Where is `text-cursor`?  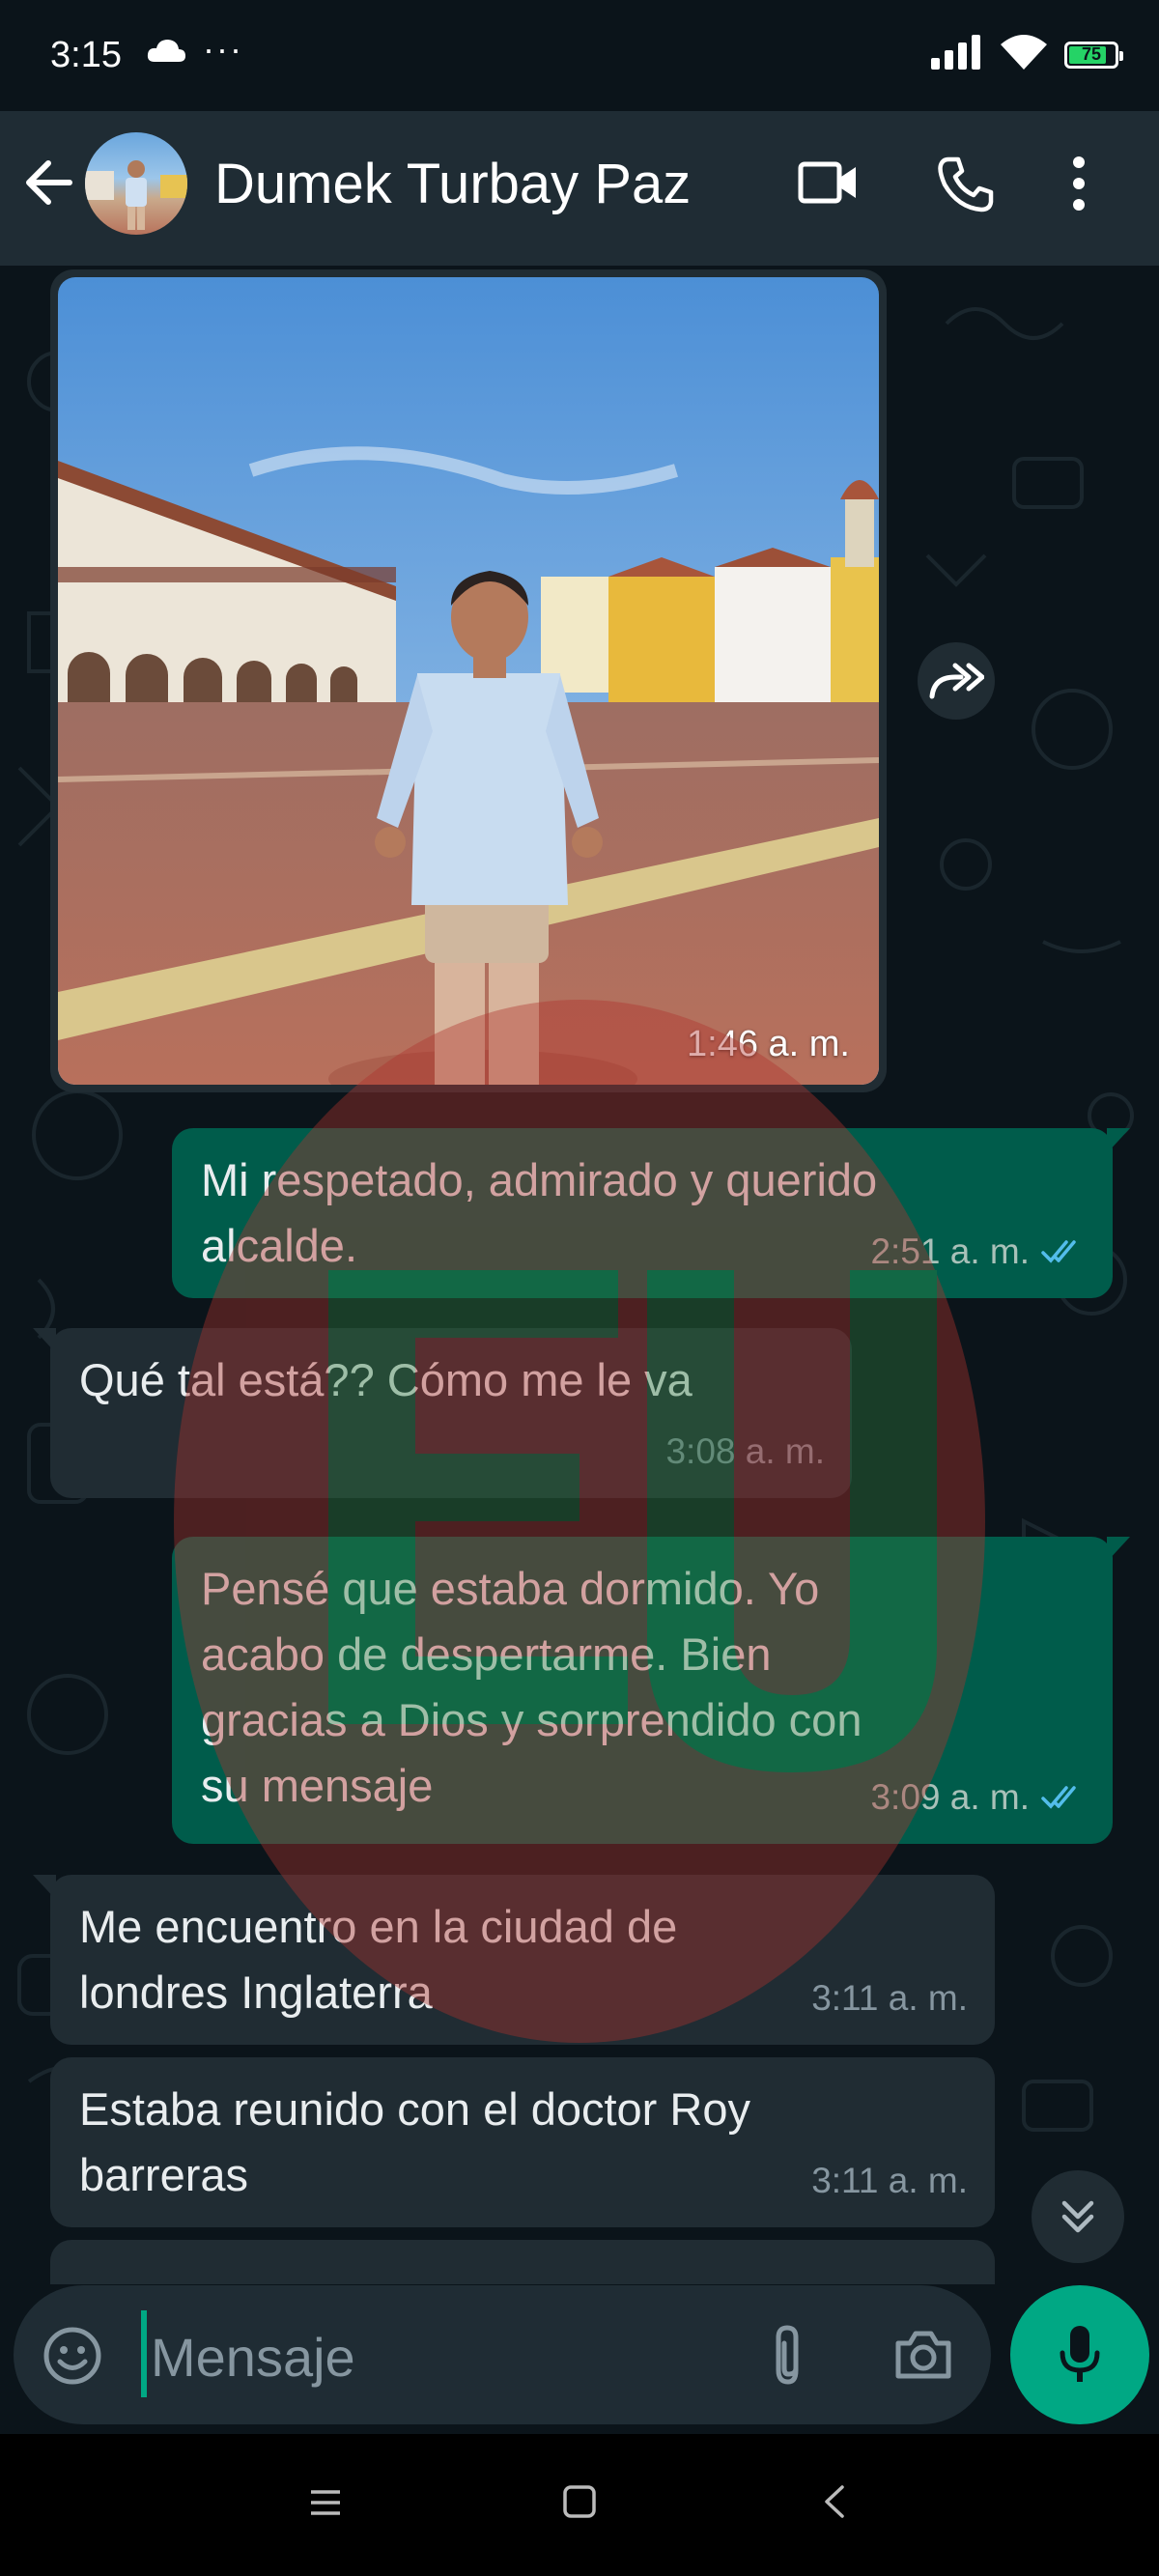
text-cursor is located at coordinates (144, 2353).